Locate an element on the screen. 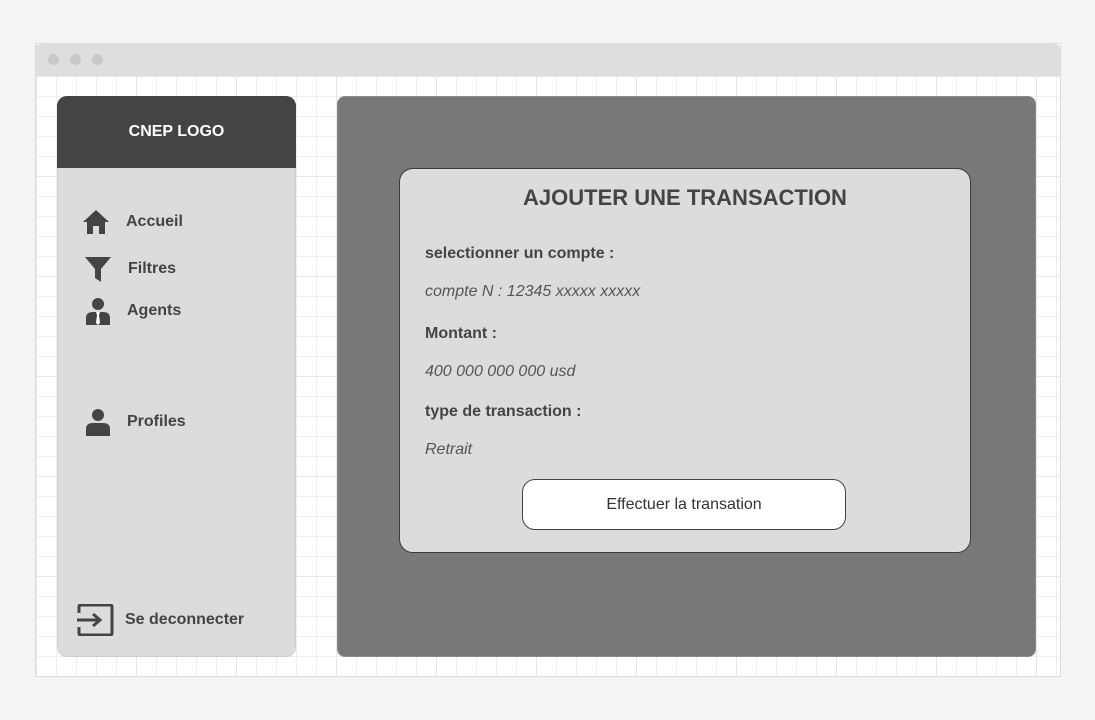  submit-transaction-button: Effectuer la transation is located at coordinates (684, 504).